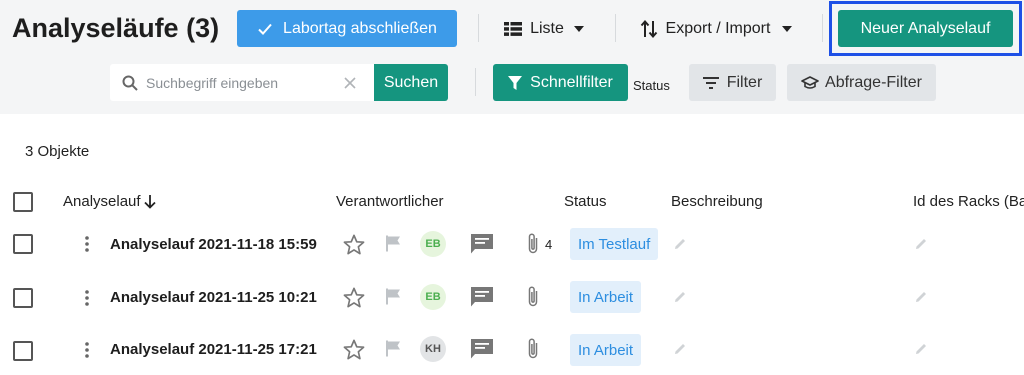 This screenshot has height=375, width=1024. I want to click on export-import-dropdown: Export / Import, so click(716, 28).